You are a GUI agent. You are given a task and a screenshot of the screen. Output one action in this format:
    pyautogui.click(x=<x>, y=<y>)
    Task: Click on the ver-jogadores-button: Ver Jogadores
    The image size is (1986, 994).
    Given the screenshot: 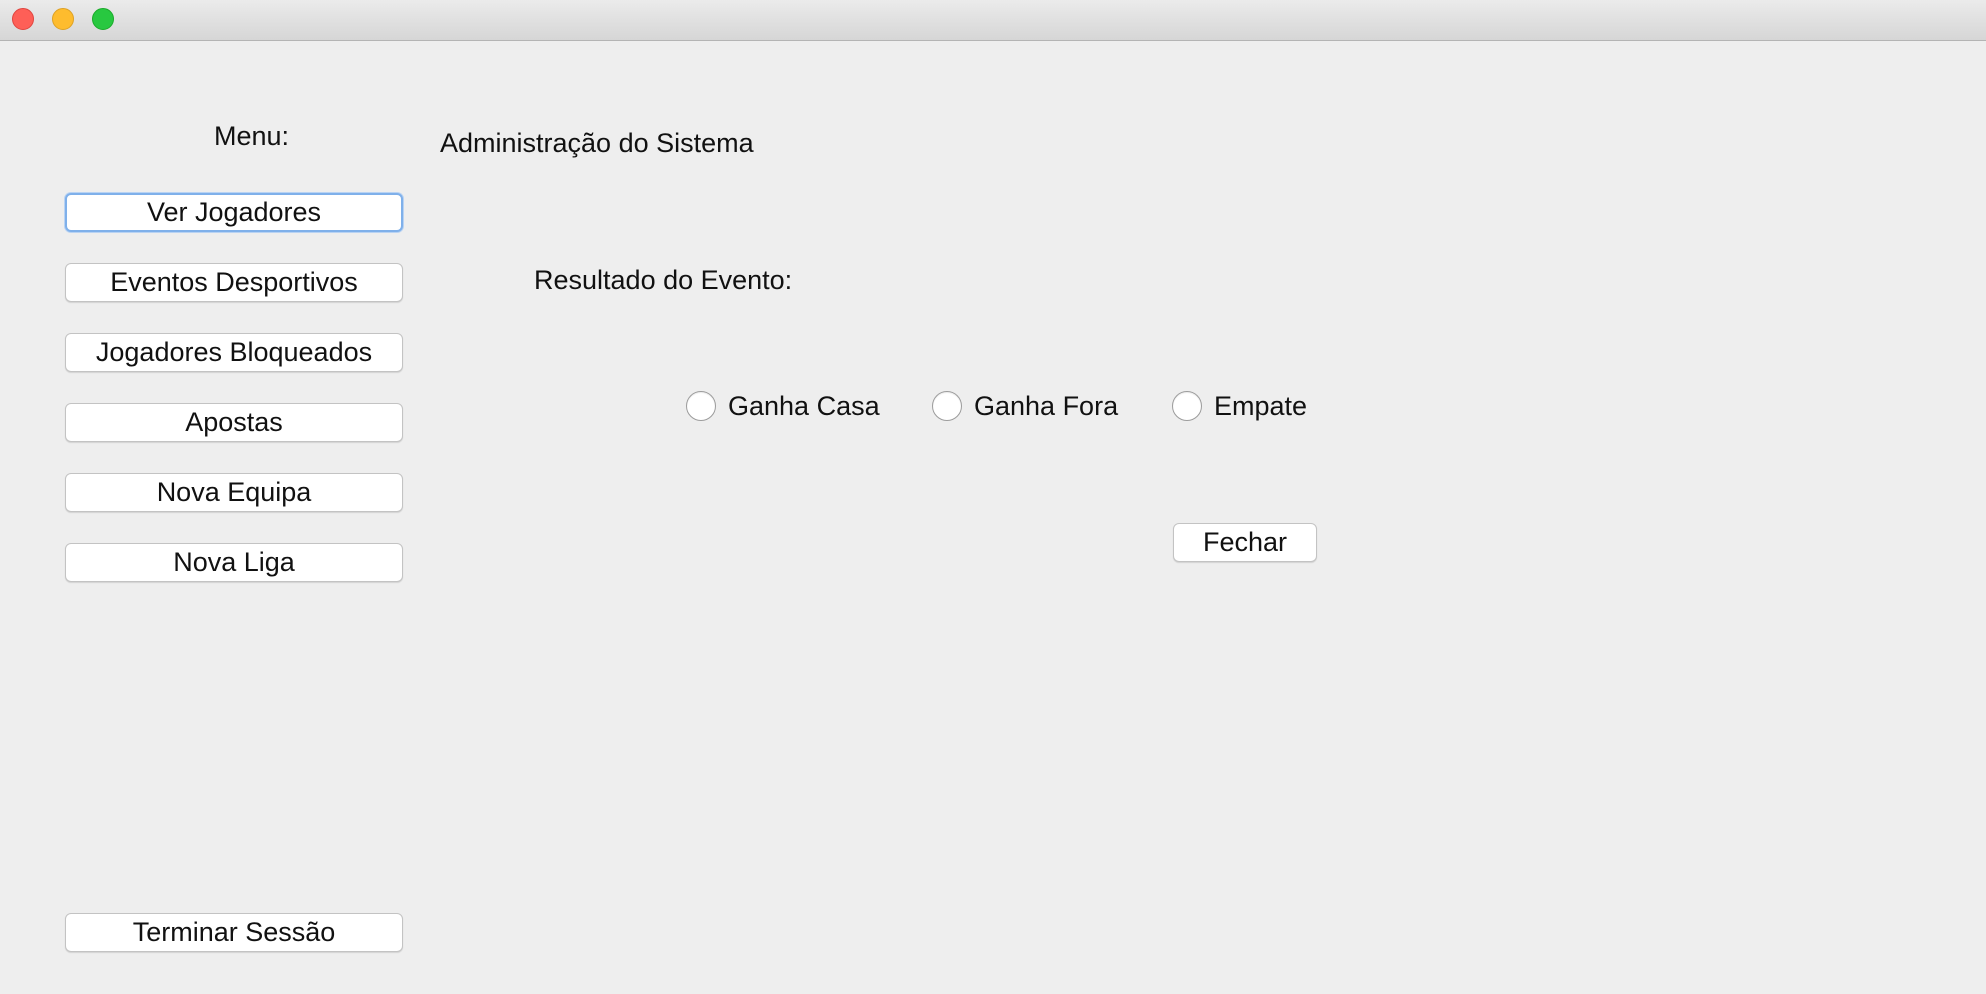 What is the action you would take?
    pyautogui.click(x=234, y=212)
    